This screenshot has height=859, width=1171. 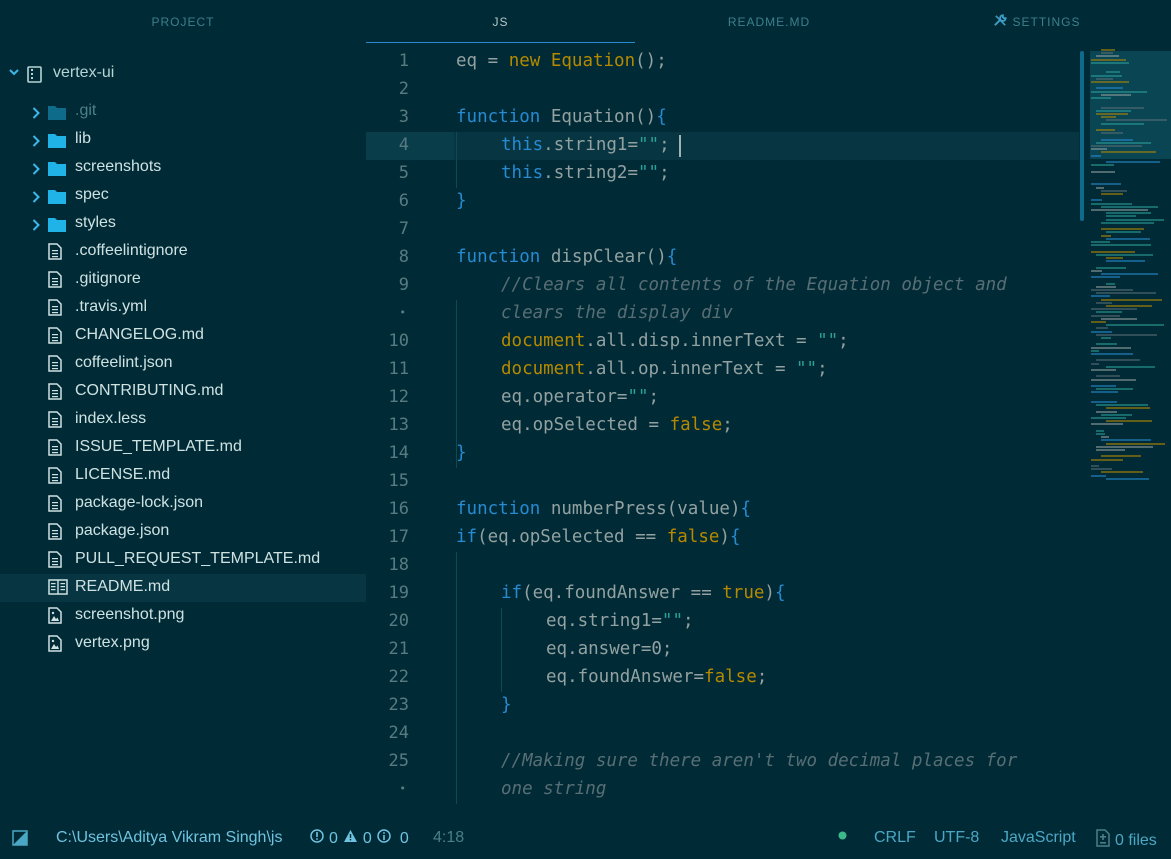 What do you see at coordinates (722, 734) in the screenshot?
I see `line-number: 24` at bounding box center [722, 734].